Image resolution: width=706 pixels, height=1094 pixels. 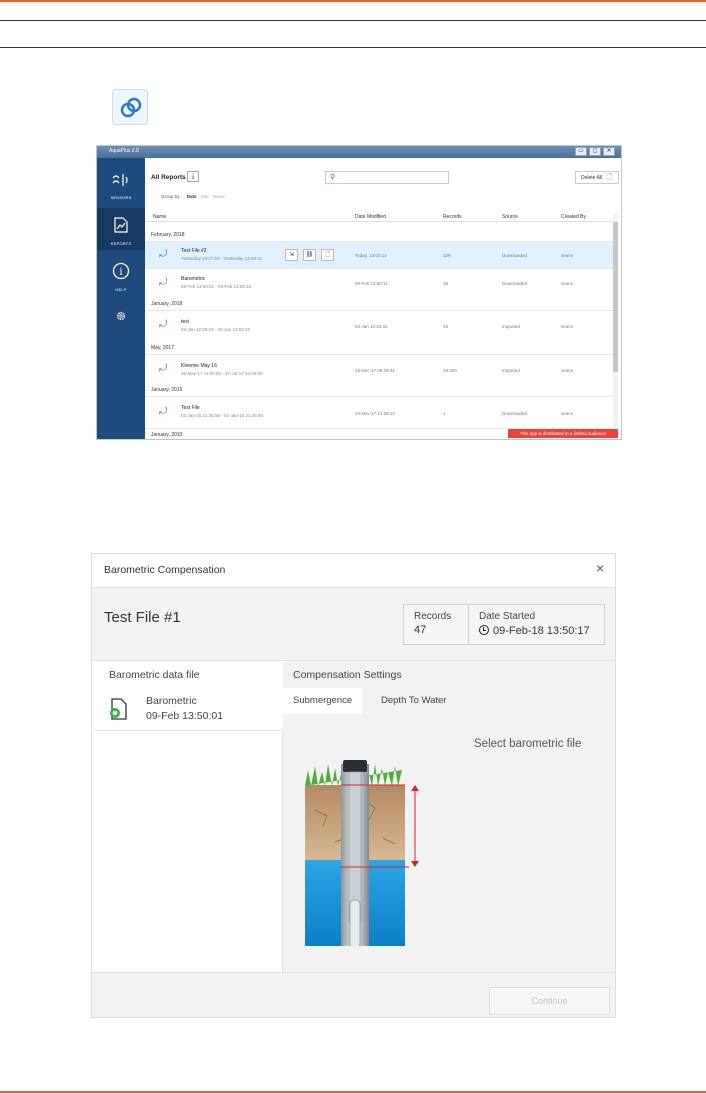 I want to click on report-name: Test File, so click(x=190, y=408).